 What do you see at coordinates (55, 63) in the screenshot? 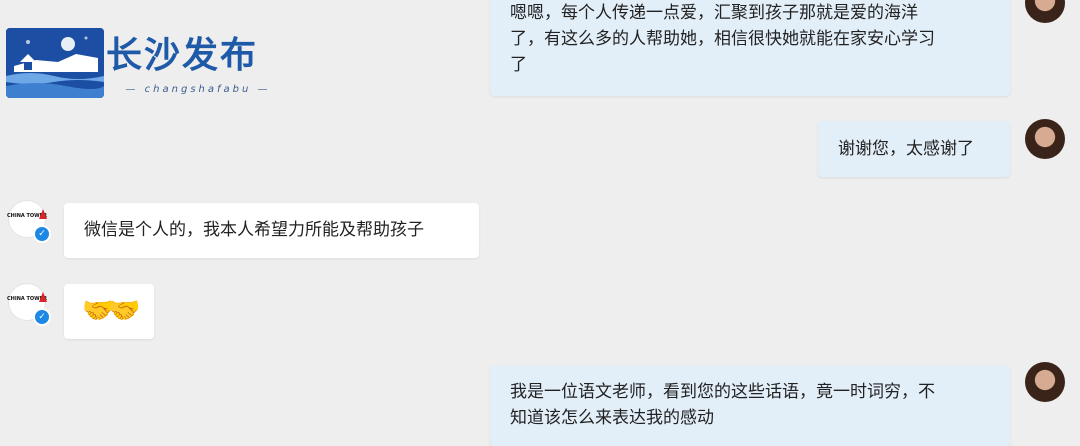
I see `logo-badge-icon` at bounding box center [55, 63].